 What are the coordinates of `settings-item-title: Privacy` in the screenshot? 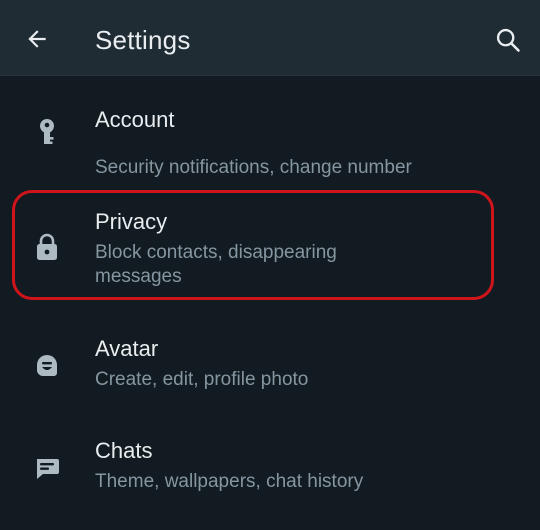 It's located at (131, 221).